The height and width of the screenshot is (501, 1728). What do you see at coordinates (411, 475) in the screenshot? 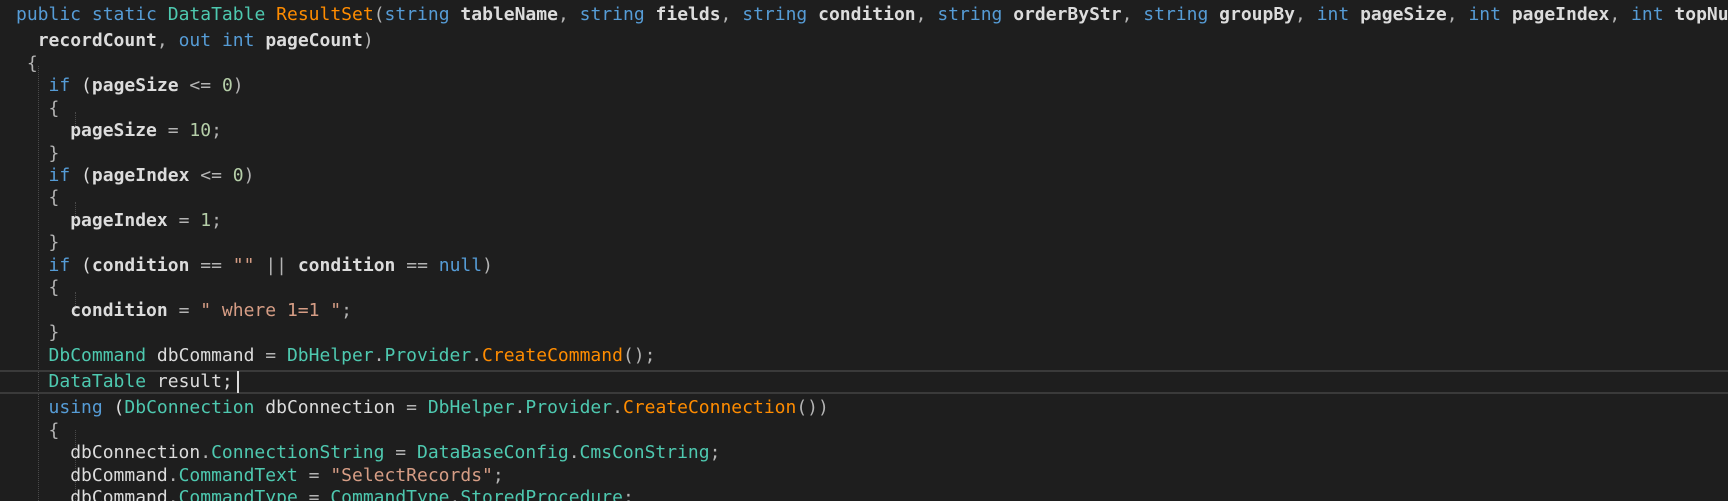
I see `code-token: "SelectRecords"` at bounding box center [411, 475].